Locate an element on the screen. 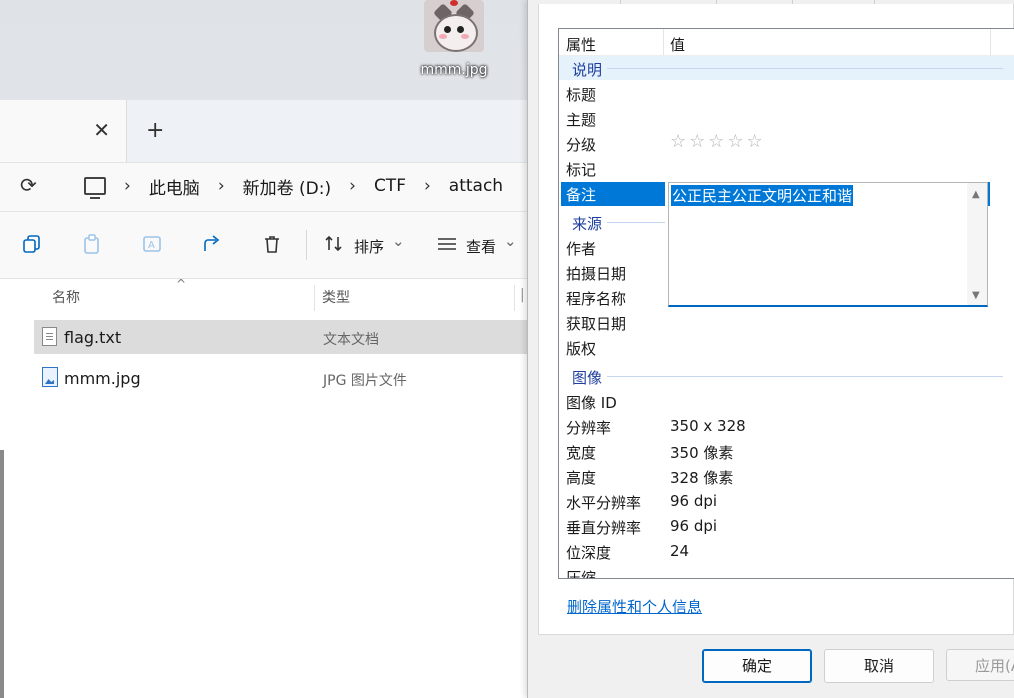 This screenshot has height=698, width=1014. prop-date-taken: 拍摄日期 is located at coordinates (596, 274).